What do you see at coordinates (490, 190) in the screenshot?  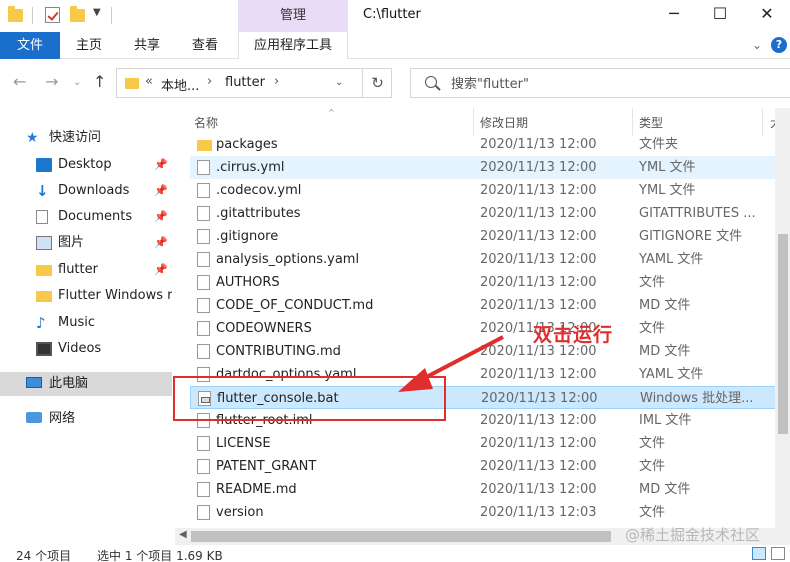 I see `table-row: .codecov.yml 2020/11/13 12:00 YML 文件` at bounding box center [490, 190].